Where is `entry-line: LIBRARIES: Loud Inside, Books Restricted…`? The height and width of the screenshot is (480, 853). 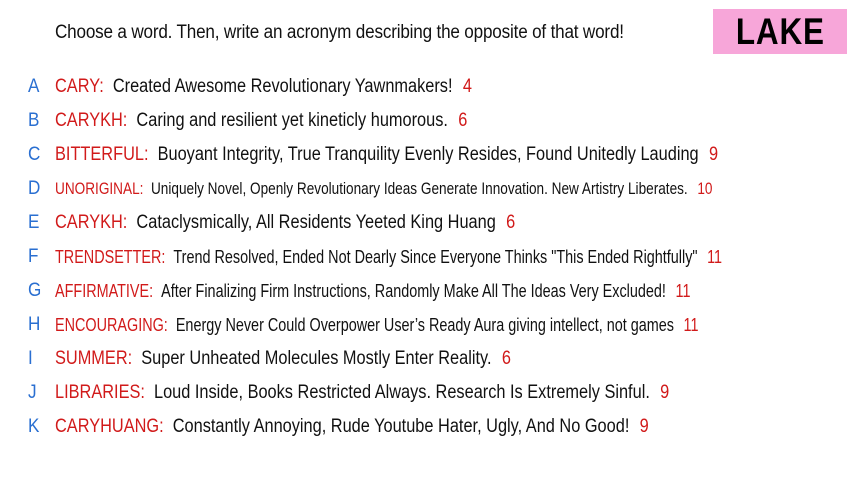
entry-line: LIBRARIES: Loud Inside, Books Restricted… is located at coordinates (362, 393).